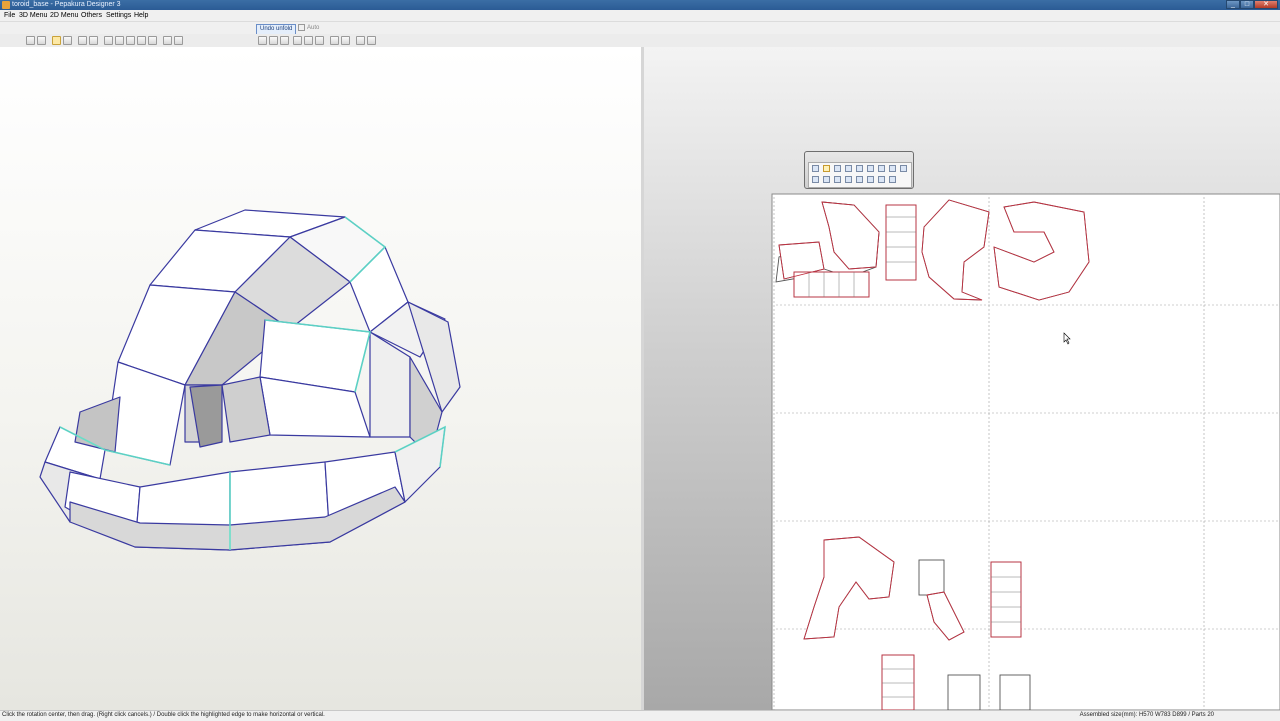 This screenshot has width=1280, height=721. I want to click on rotate-right-icon, so click(345, 40).